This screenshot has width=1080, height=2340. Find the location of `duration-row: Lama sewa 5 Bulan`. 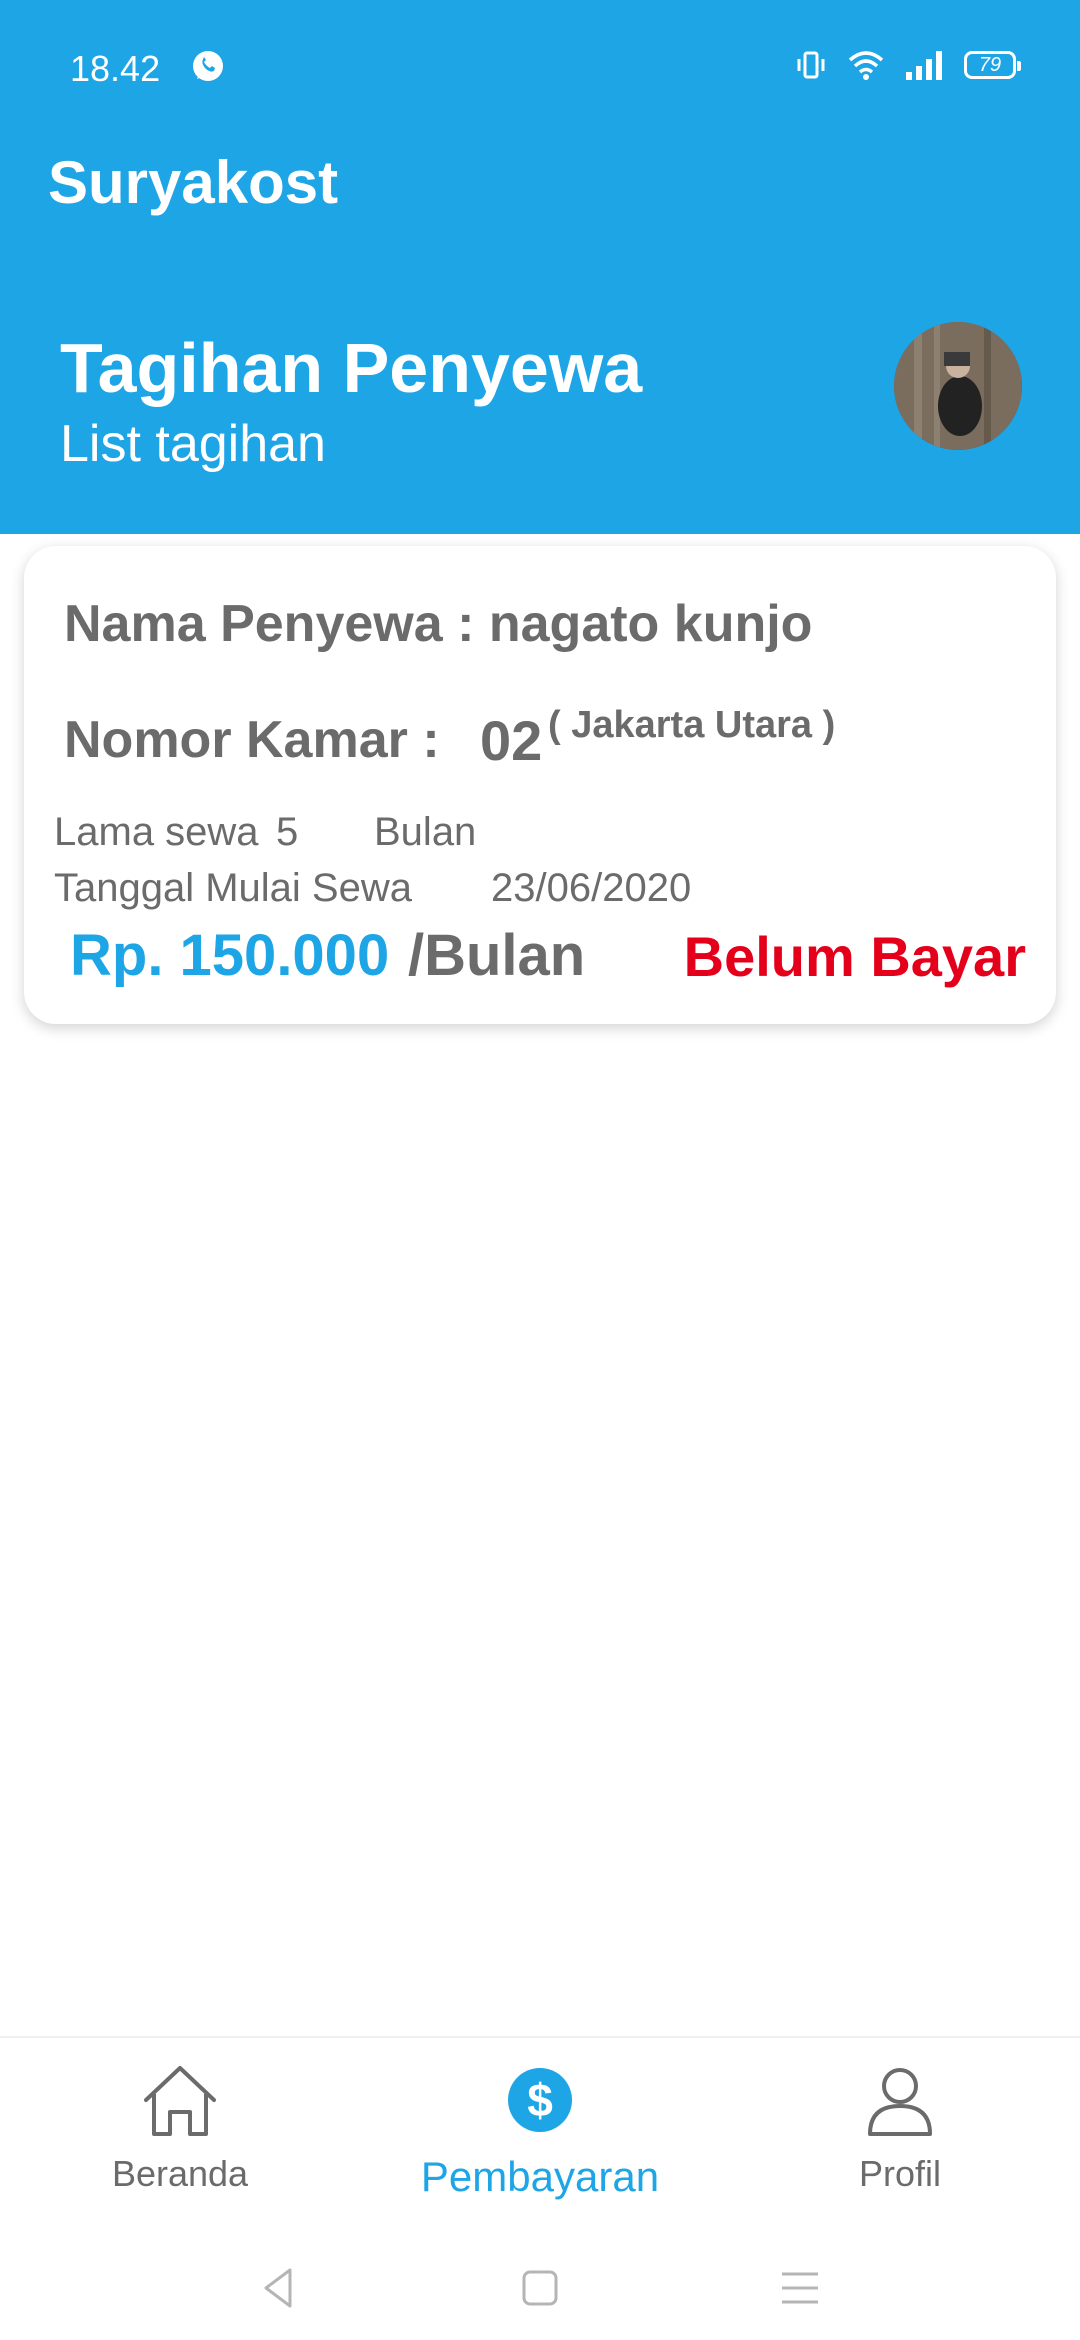

duration-row: Lama sewa 5 Bulan is located at coordinates (265, 832).